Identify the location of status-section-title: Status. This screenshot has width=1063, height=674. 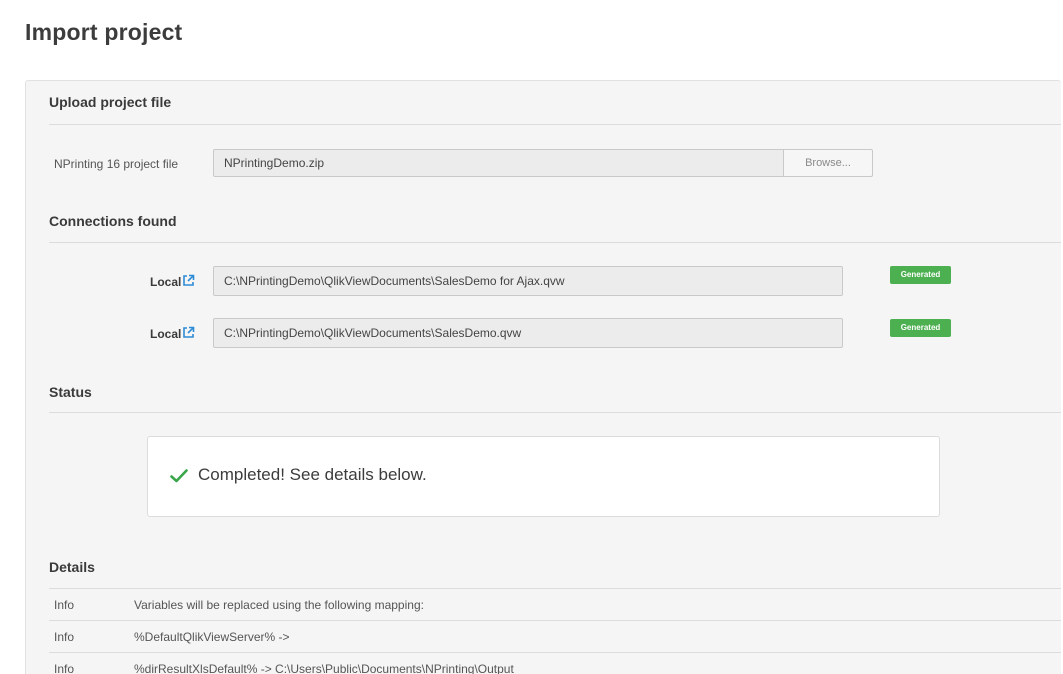
(70, 392).